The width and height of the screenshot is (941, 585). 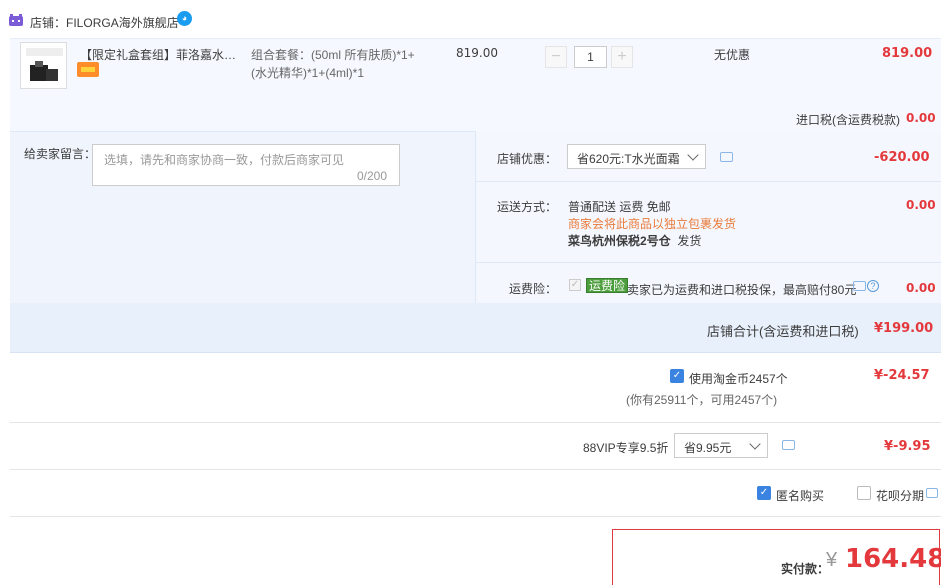 I want to click on shop-total-label: 店铺合计(含运费和进口税), so click(x=783, y=331).